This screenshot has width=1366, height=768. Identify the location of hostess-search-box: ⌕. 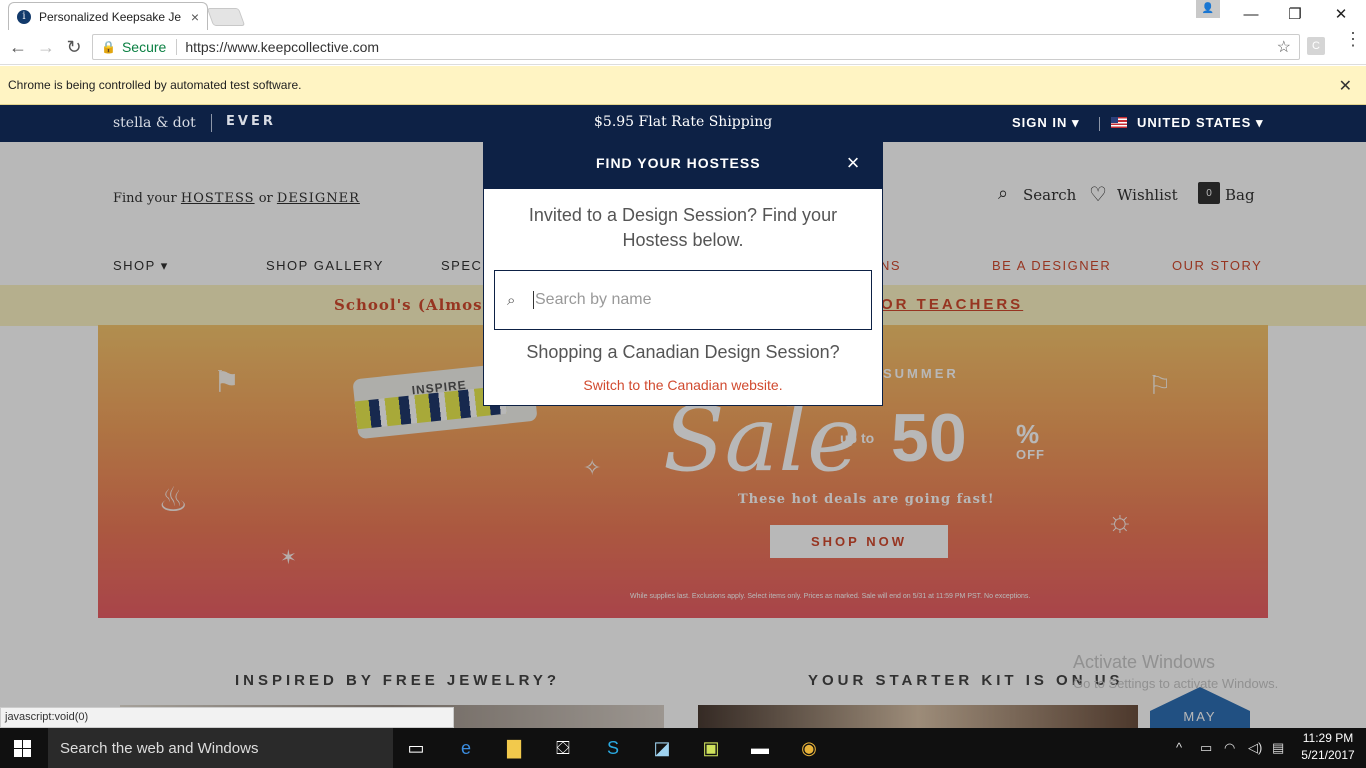
(683, 300).